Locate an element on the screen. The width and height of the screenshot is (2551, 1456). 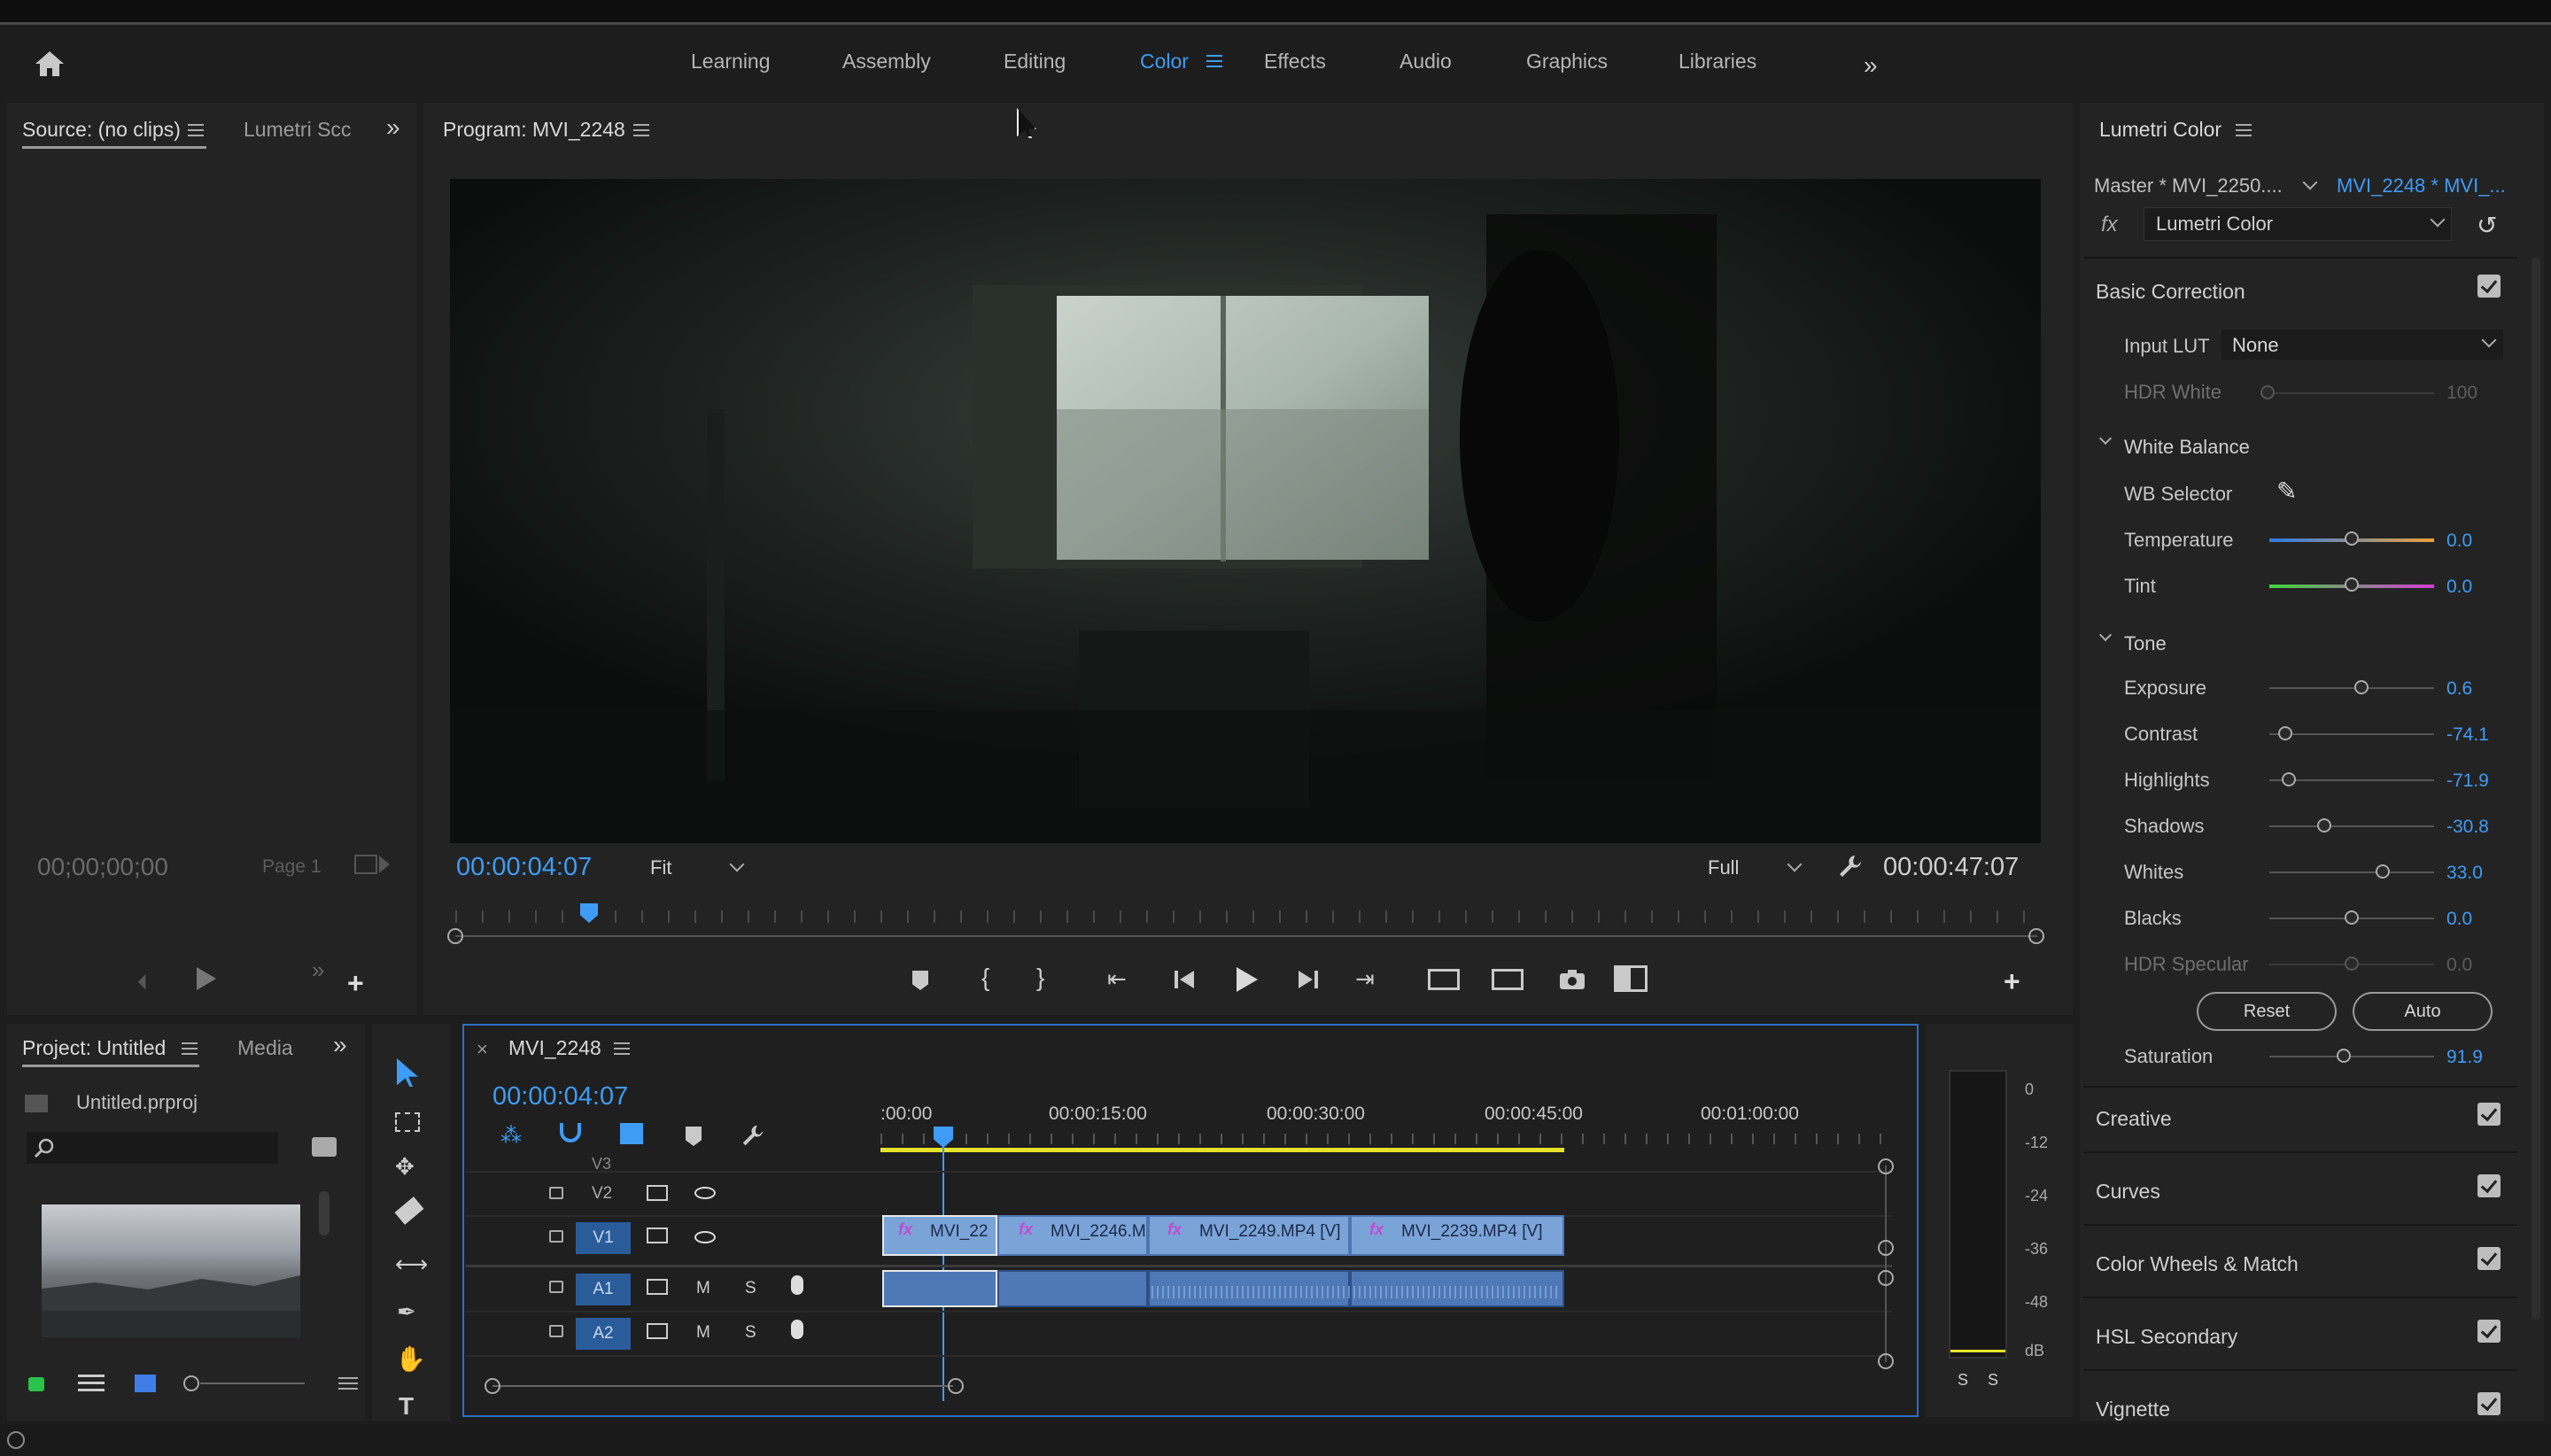
a2-solo: S is located at coordinates (750, 1333).